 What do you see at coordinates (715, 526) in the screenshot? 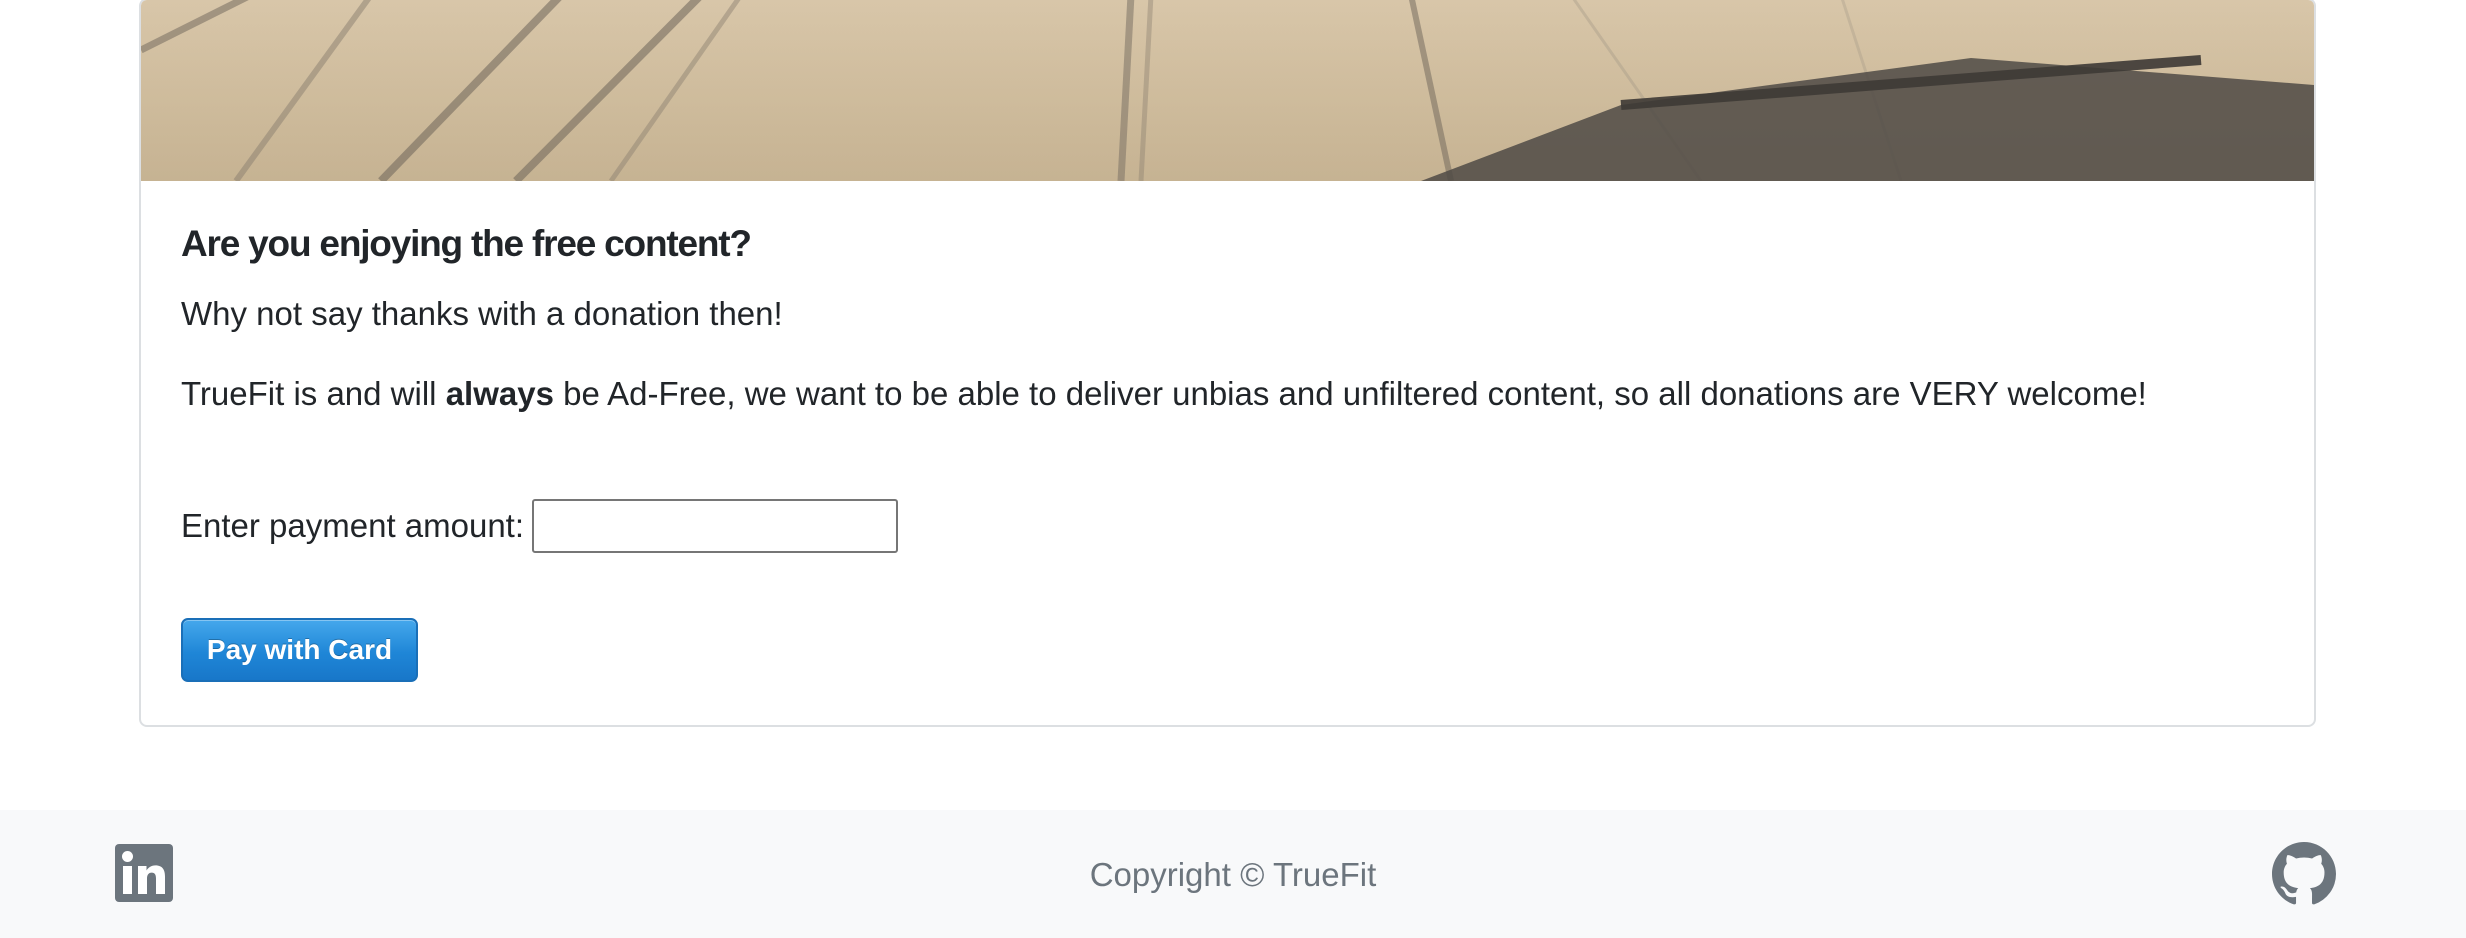
I see `payment-amount-input` at bounding box center [715, 526].